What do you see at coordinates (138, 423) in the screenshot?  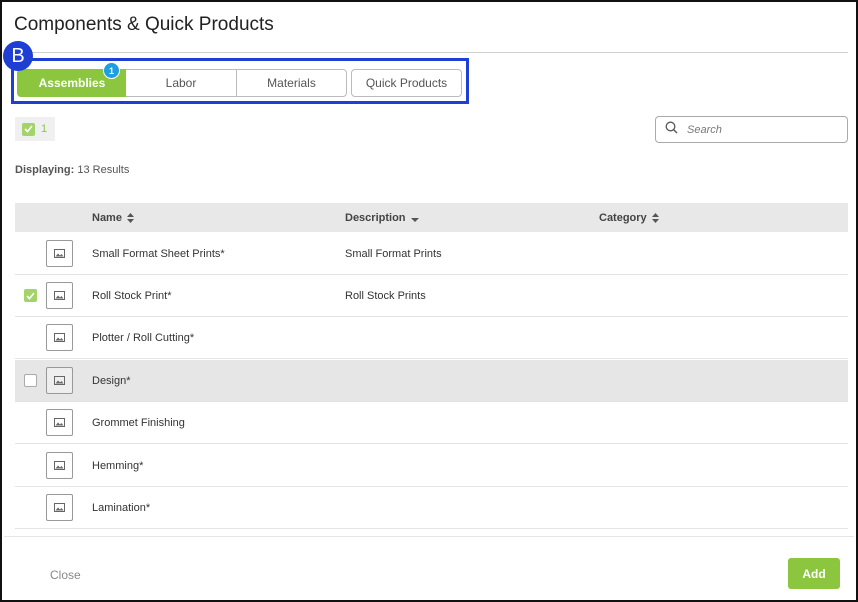 I see `row-name: Grommet Finishing` at bounding box center [138, 423].